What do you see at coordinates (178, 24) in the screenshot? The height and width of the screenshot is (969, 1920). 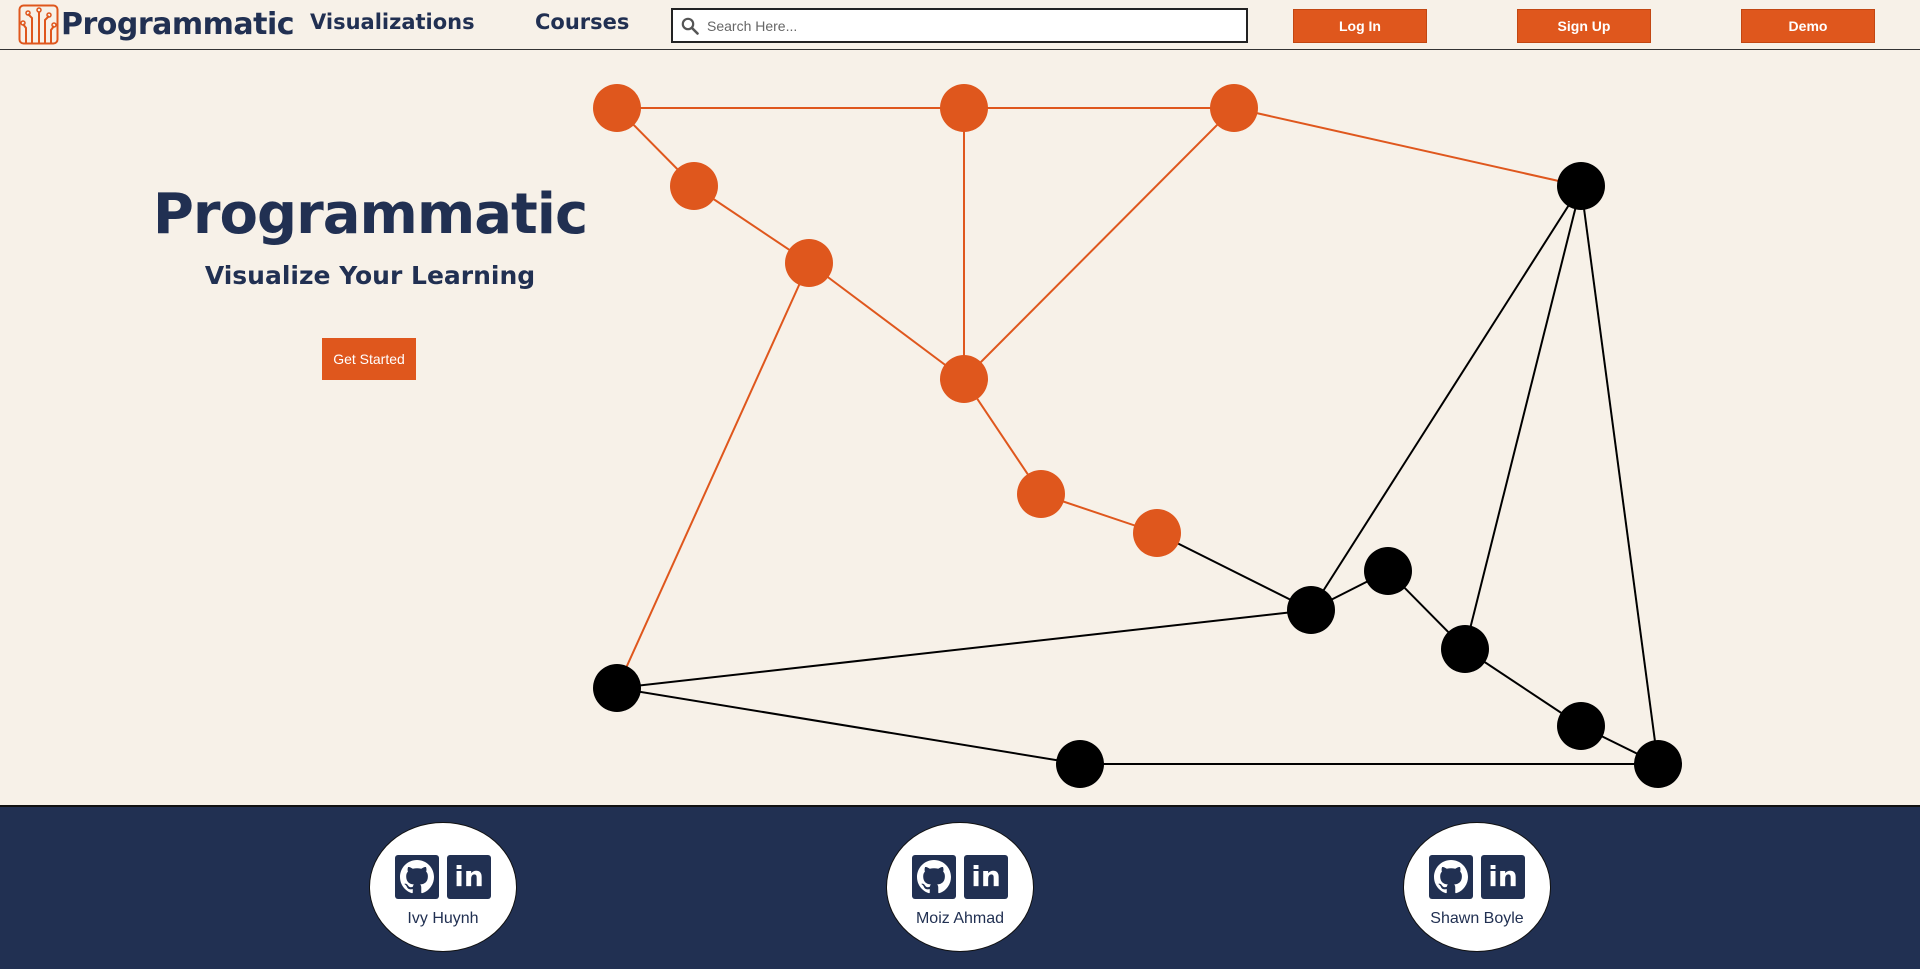 I see `brand-name: Programmatic` at bounding box center [178, 24].